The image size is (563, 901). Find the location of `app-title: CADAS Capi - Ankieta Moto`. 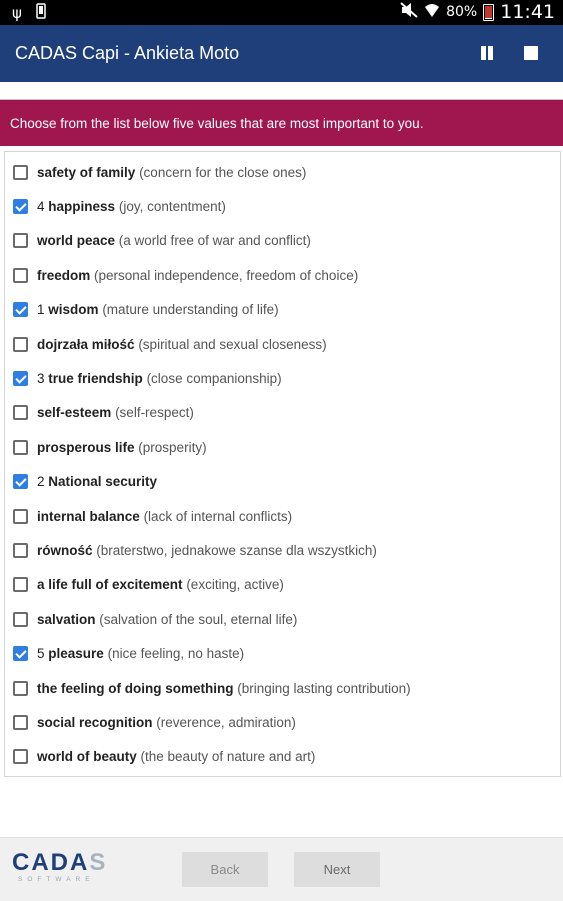

app-title: CADAS Capi - Ankieta Moto is located at coordinates (127, 53).